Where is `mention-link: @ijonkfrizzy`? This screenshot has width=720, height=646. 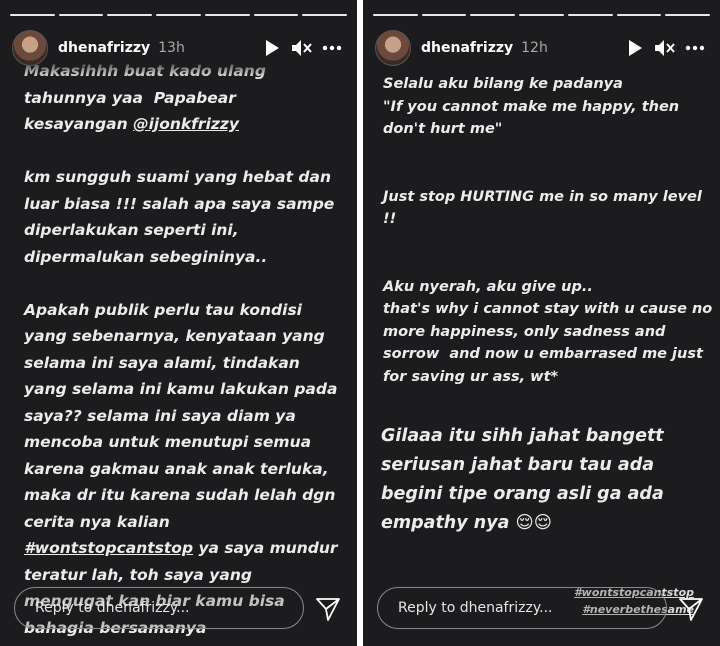 mention-link: @ijonkfrizzy is located at coordinates (186, 124).